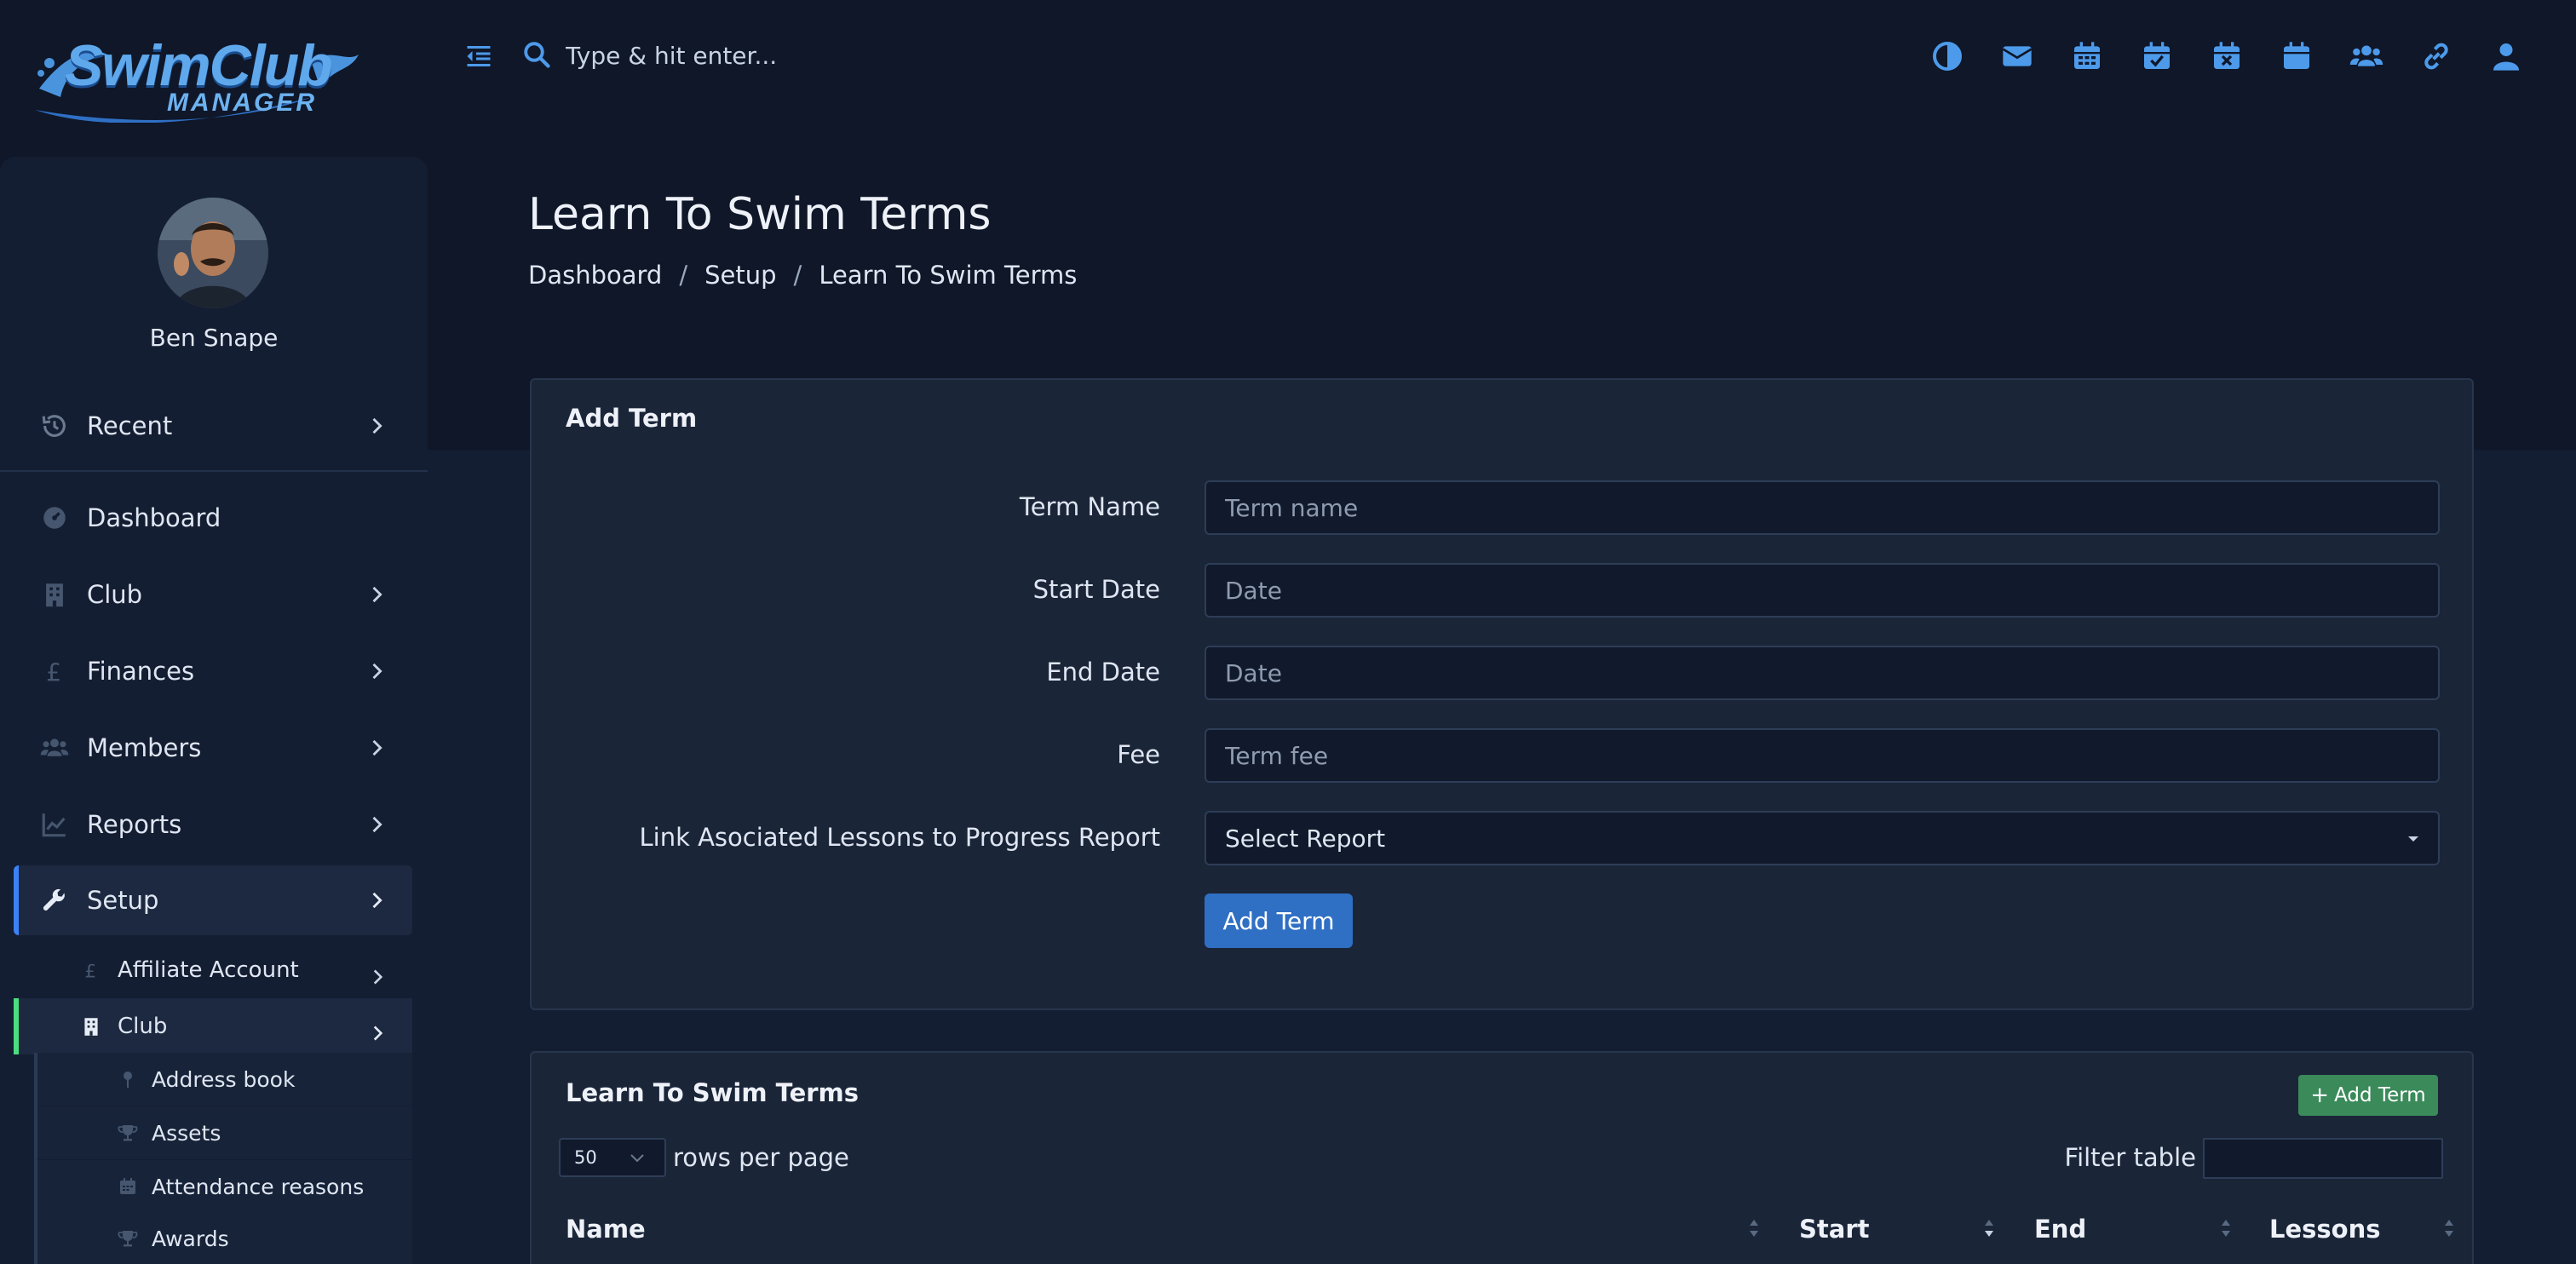 The width and height of the screenshot is (2576, 1264). What do you see at coordinates (761, 1157) in the screenshot?
I see `rows-per-page-label: rows per page` at bounding box center [761, 1157].